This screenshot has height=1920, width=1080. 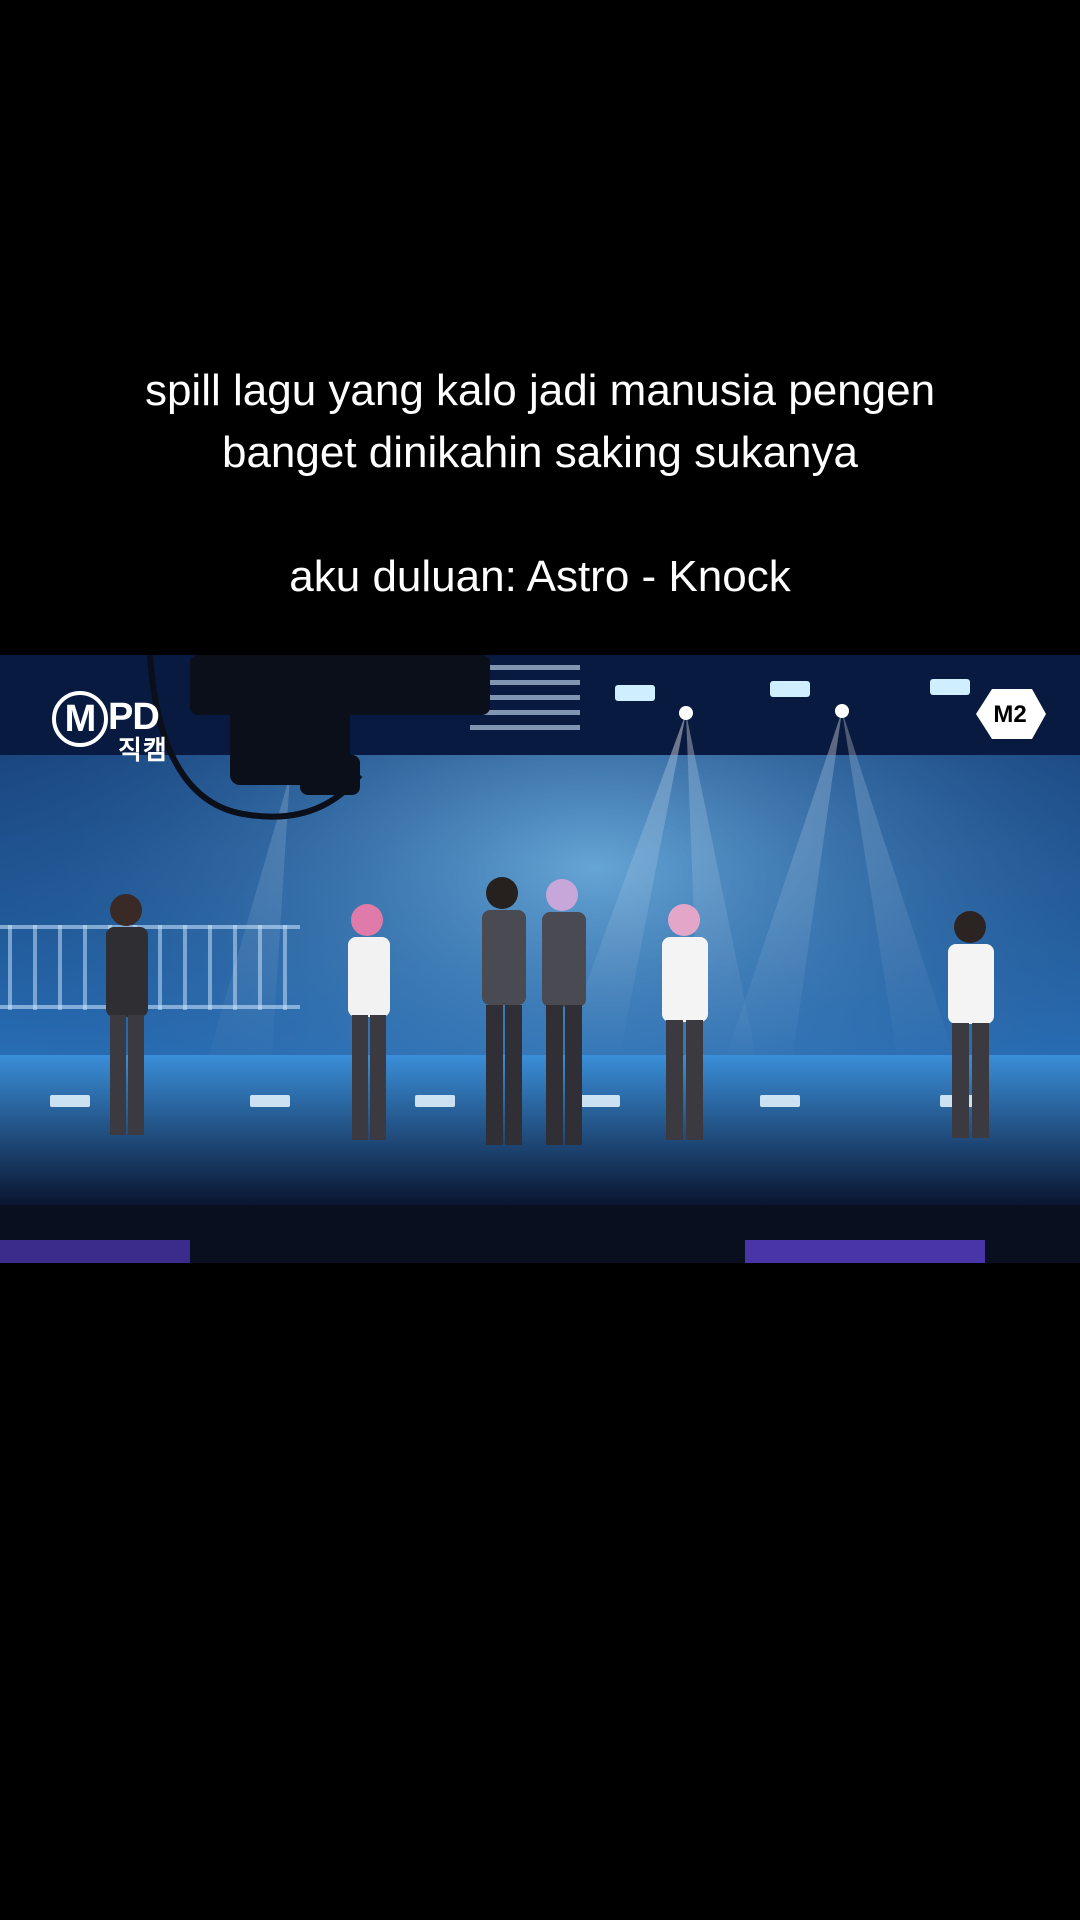 What do you see at coordinates (539, 452) in the screenshot?
I see `caption-line-2: banget dinikahin saking sukanya` at bounding box center [539, 452].